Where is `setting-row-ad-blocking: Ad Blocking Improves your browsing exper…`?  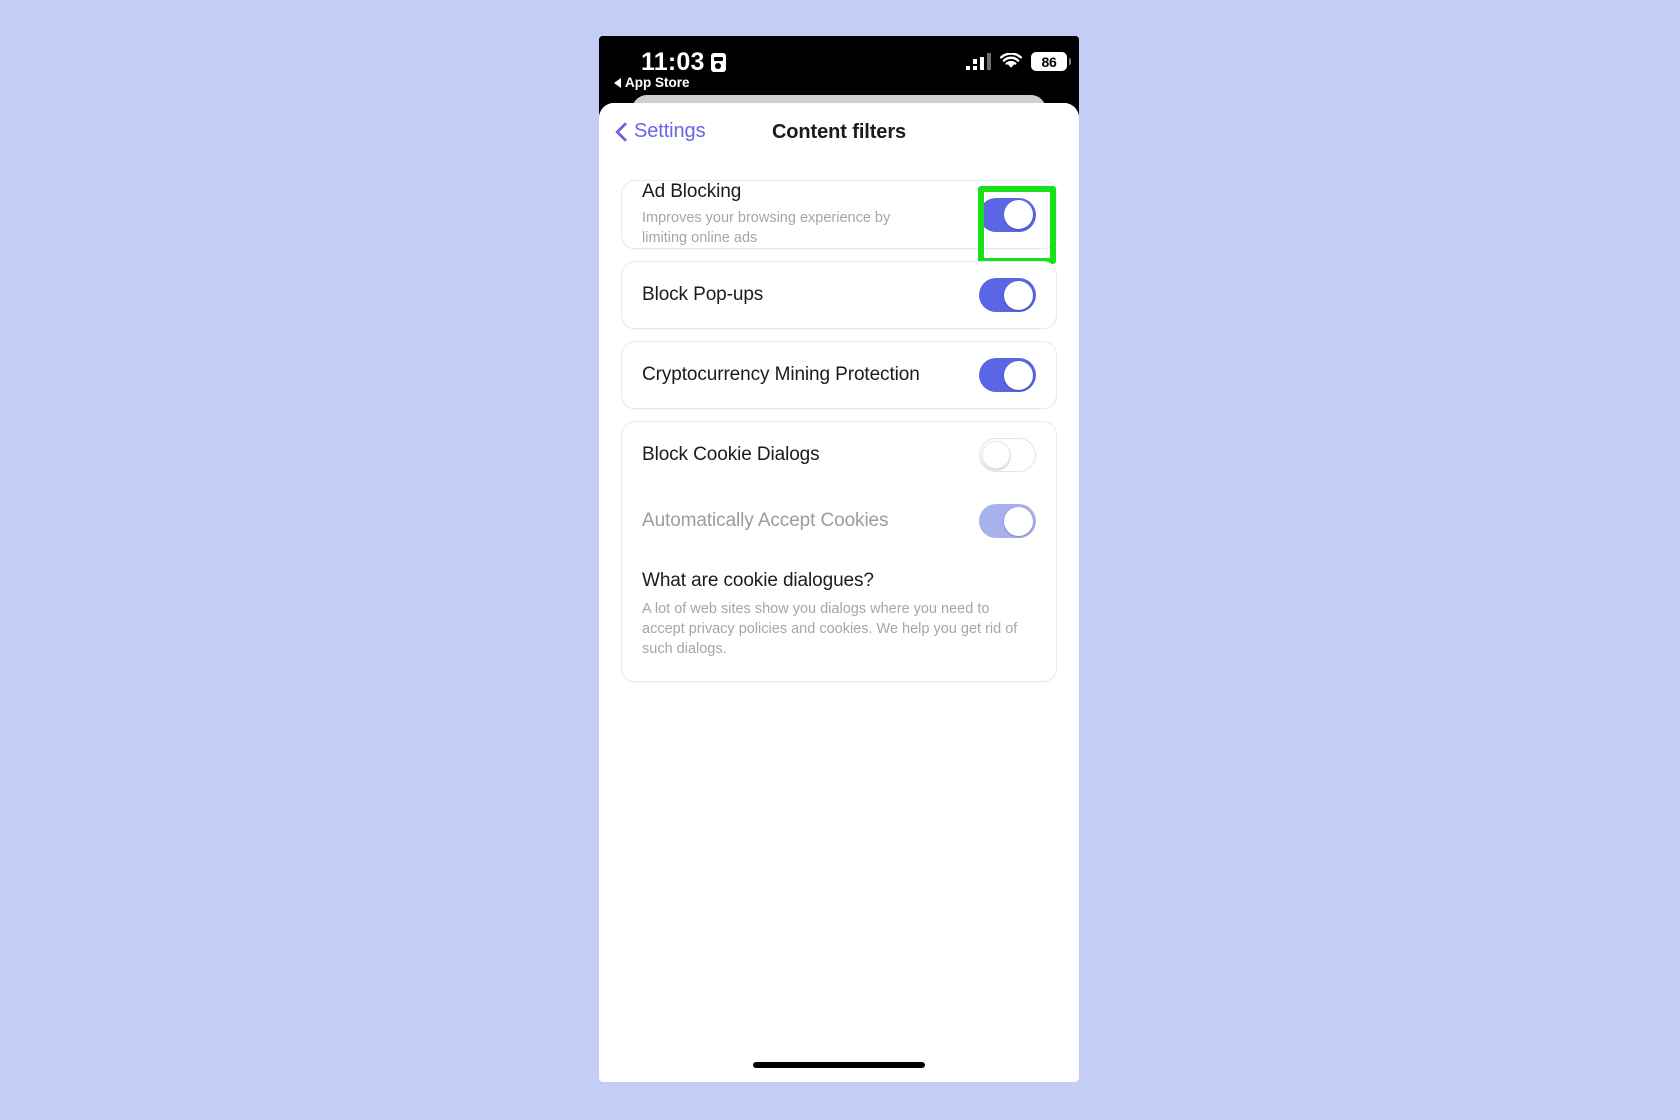
setting-row-ad-blocking: Ad Blocking Improves your browsing exper… is located at coordinates (839, 214).